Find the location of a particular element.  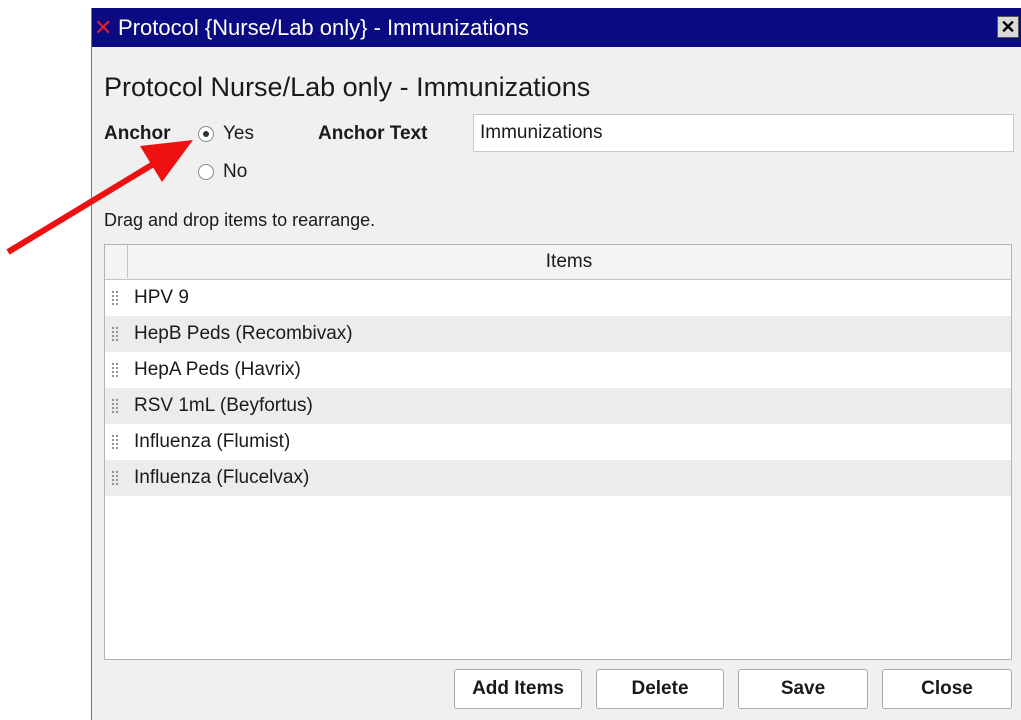

table-row: Influenza (Flumist) is located at coordinates (558, 442).